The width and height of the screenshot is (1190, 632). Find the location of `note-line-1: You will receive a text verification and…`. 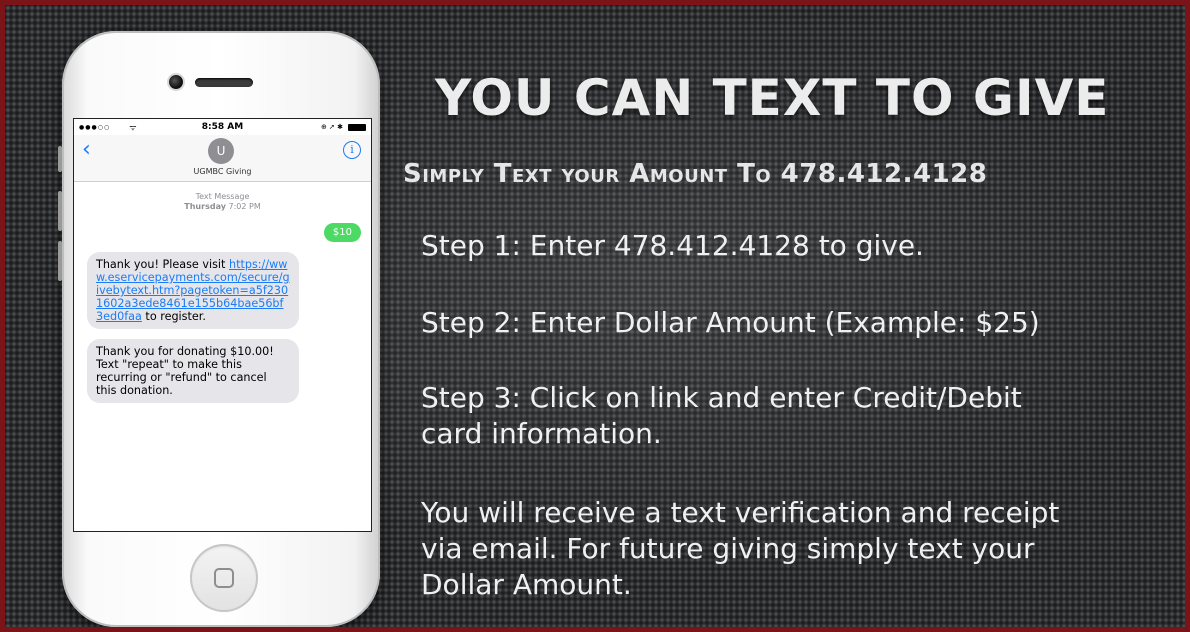

note-line-1: You will receive a text verification and… is located at coordinates (740, 512).